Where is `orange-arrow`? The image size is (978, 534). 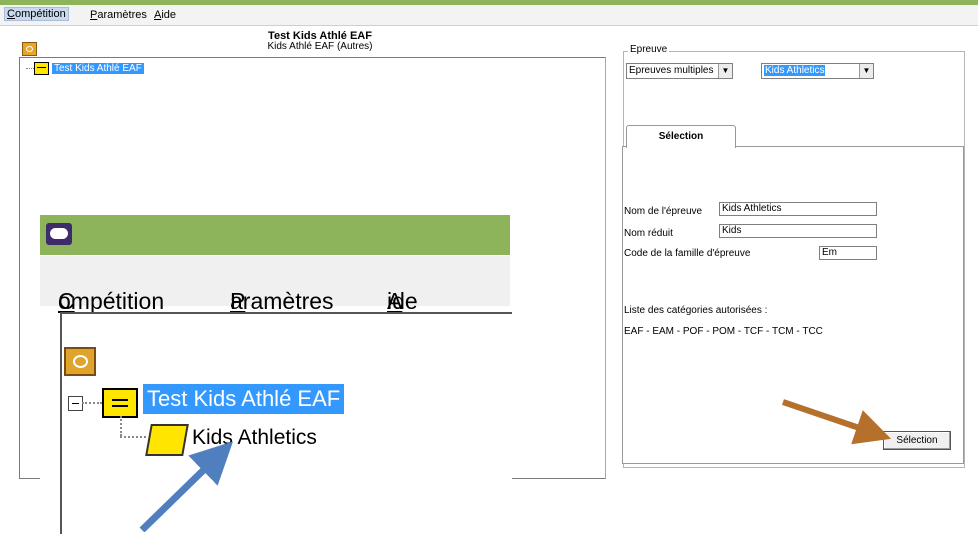
orange-arrow is located at coordinates (837, 422).